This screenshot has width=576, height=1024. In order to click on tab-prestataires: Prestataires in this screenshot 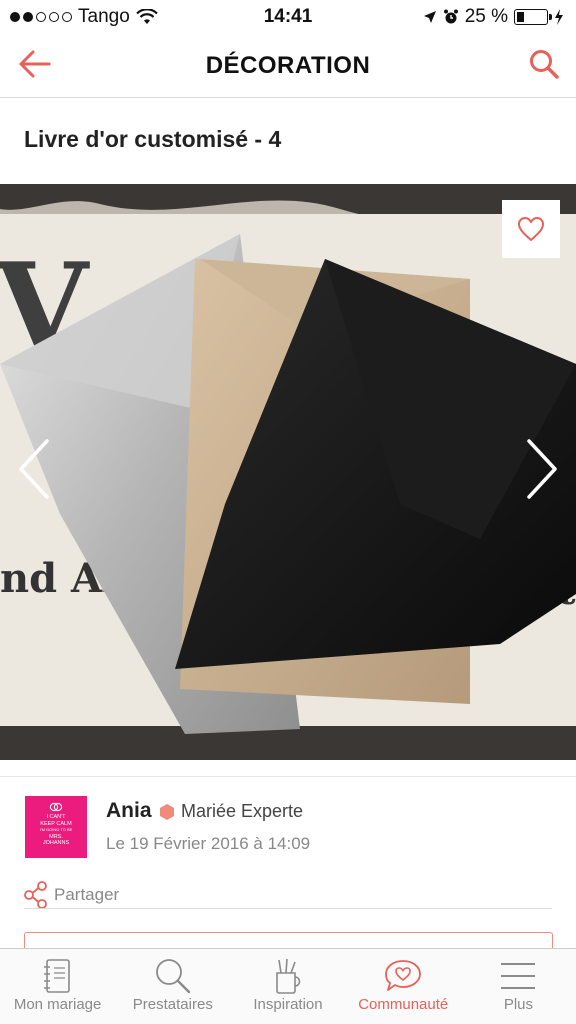, I will do `click(172, 986)`.